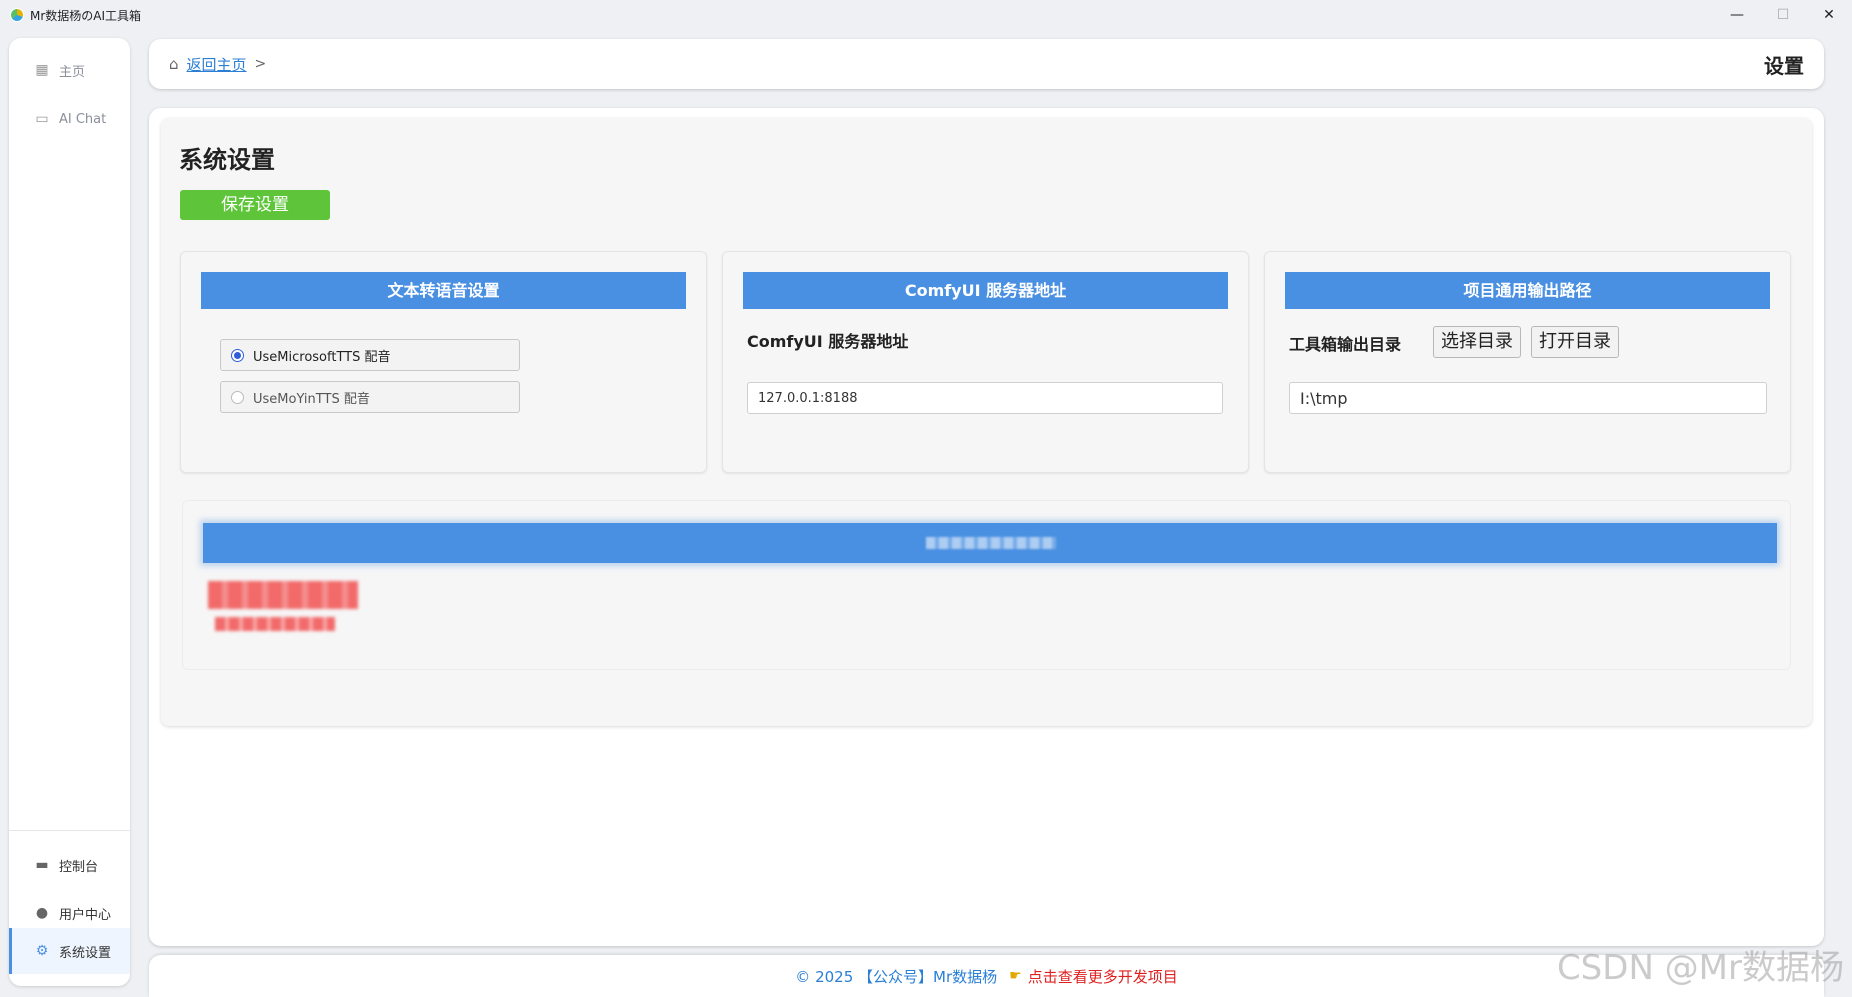  What do you see at coordinates (985, 398) in the screenshot?
I see `comfyui-address-input` at bounding box center [985, 398].